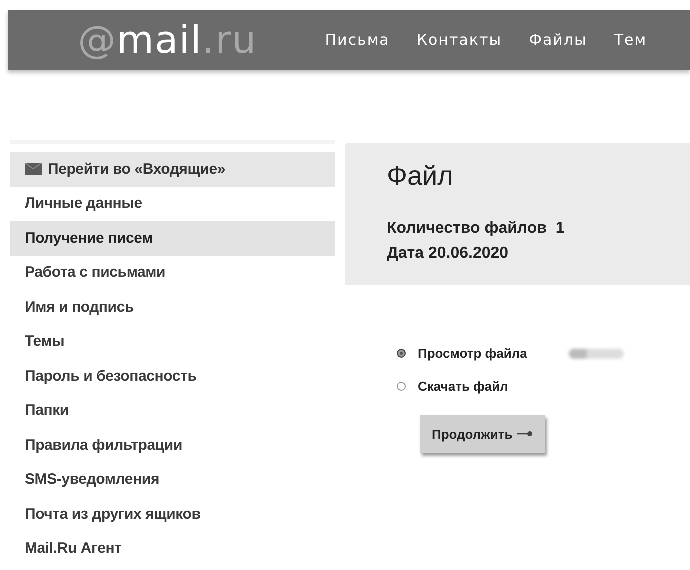  What do you see at coordinates (172, 376) in the screenshot?
I see `sidebar-item: Пароль и безопасность` at bounding box center [172, 376].